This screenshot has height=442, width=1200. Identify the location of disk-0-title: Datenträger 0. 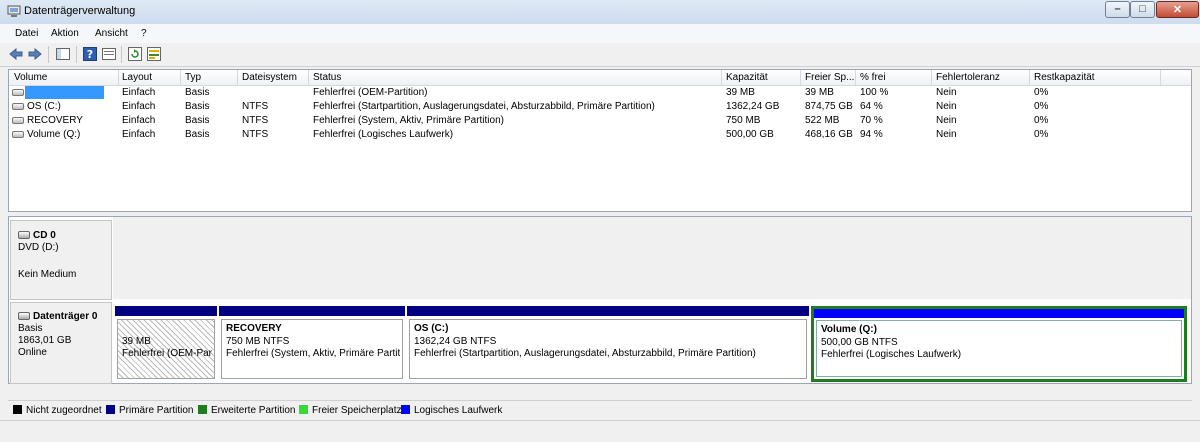
(65, 316).